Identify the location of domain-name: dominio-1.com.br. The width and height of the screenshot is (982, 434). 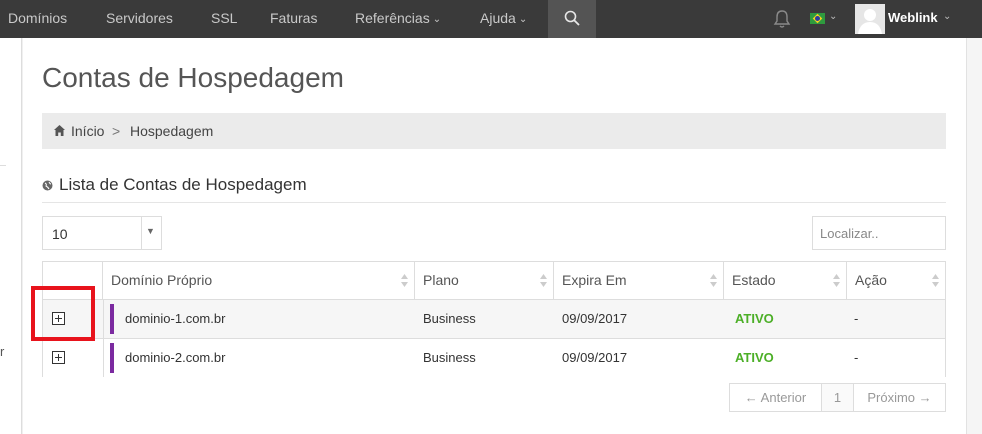
(175, 318).